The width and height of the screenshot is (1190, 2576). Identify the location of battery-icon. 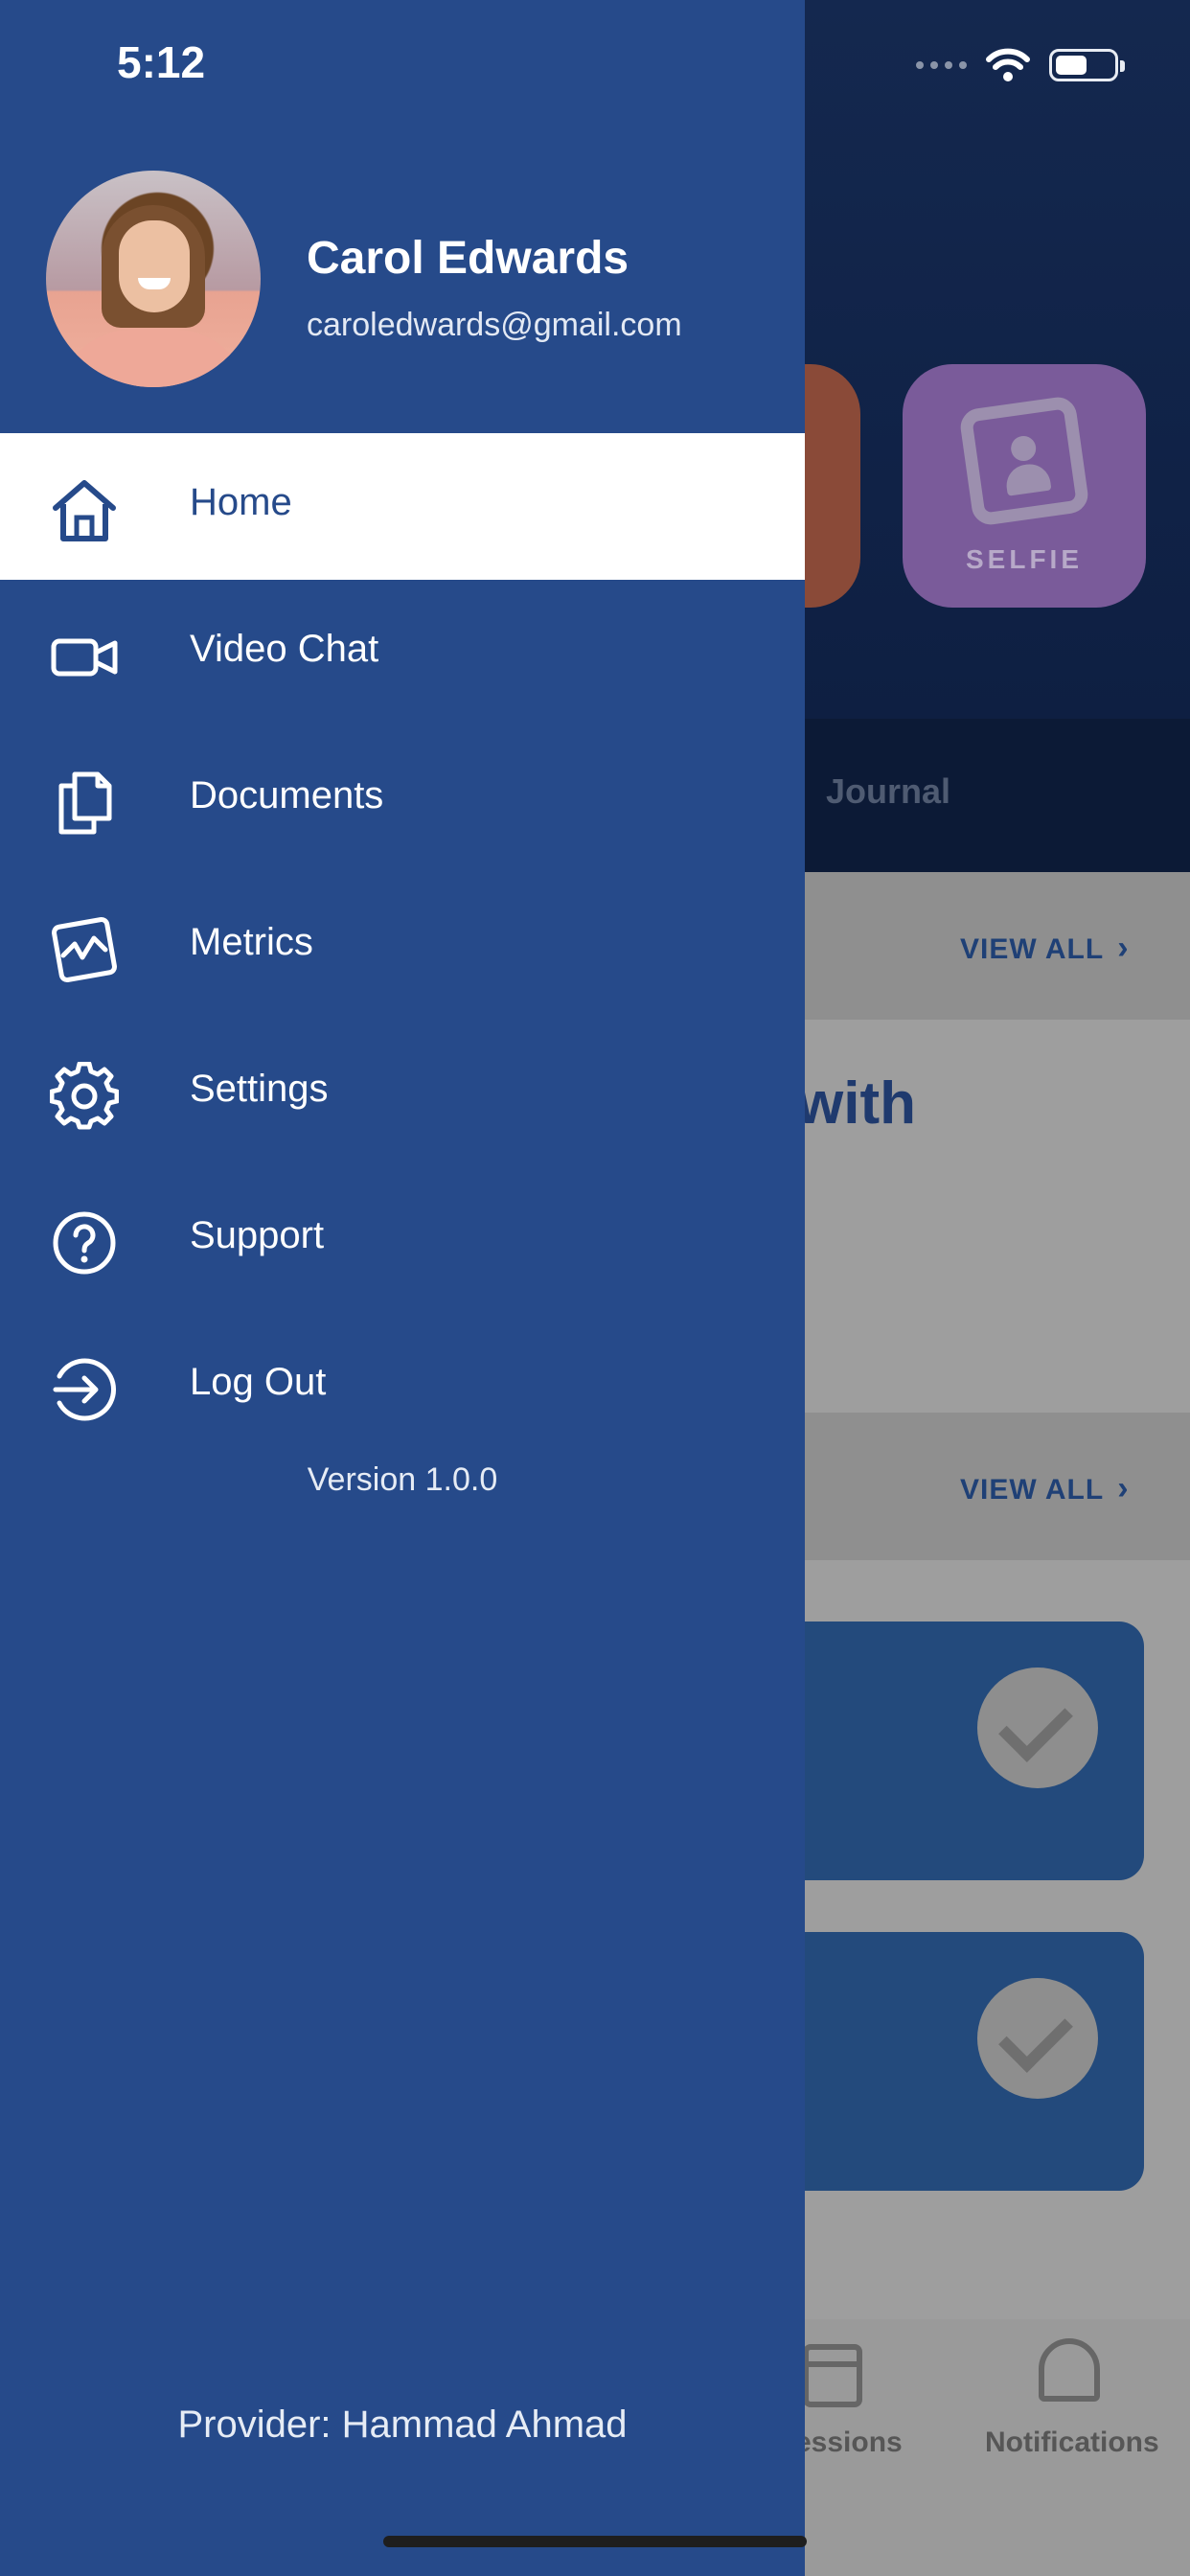
(1087, 65).